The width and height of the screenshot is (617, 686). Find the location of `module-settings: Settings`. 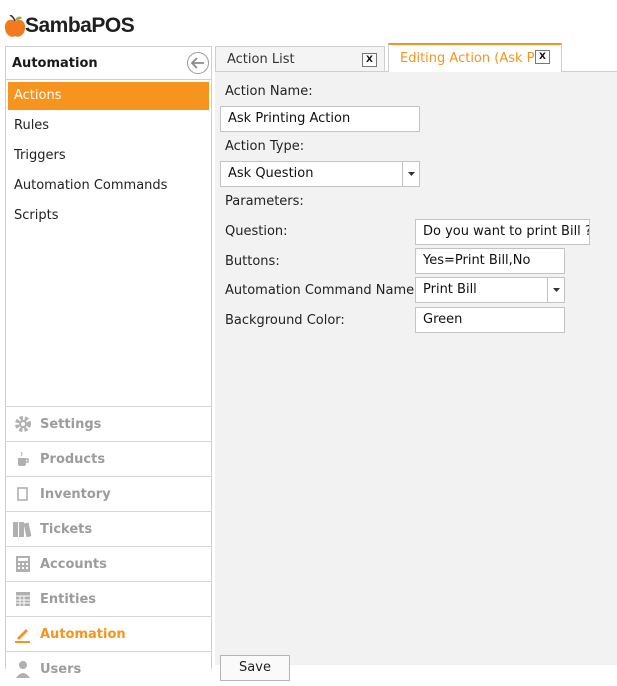

module-settings: Settings is located at coordinates (108, 423).